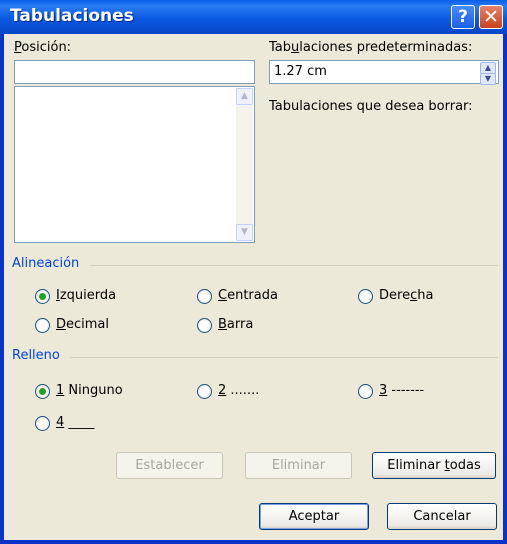 The height and width of the screenshot is (544, 507). Describe the element at coordinates (298, 465) in the screenshot. I see `clear-button: Eliminar` at that location.